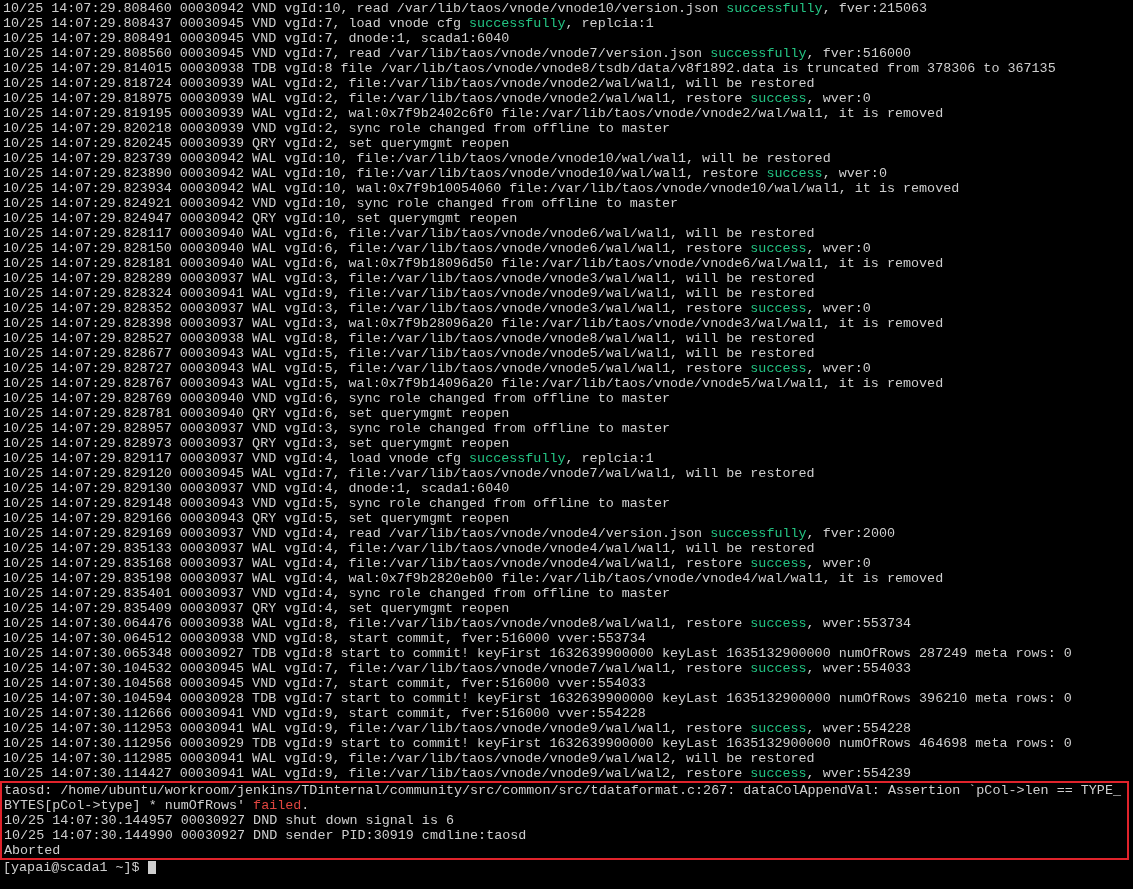 This screenshot has height=889, width=1133. What do you see at coordinates (458, 668) in the screenshot?
I see `log-line: 10/25 14:07:30.104532 00030945 WAL vgId:7, file:/var/lib/taos/vnode/vnode7/wal/wal1, restore success, wver:554033` at bounding box center [458, 668].